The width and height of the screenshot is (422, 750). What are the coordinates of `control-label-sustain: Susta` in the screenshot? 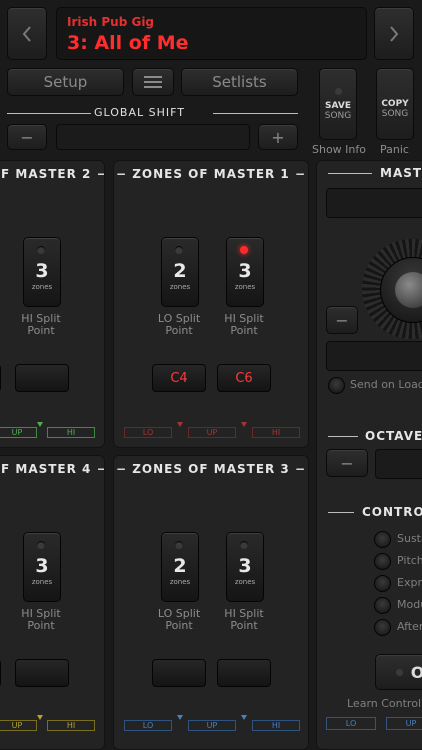 It's located at (409, 538).